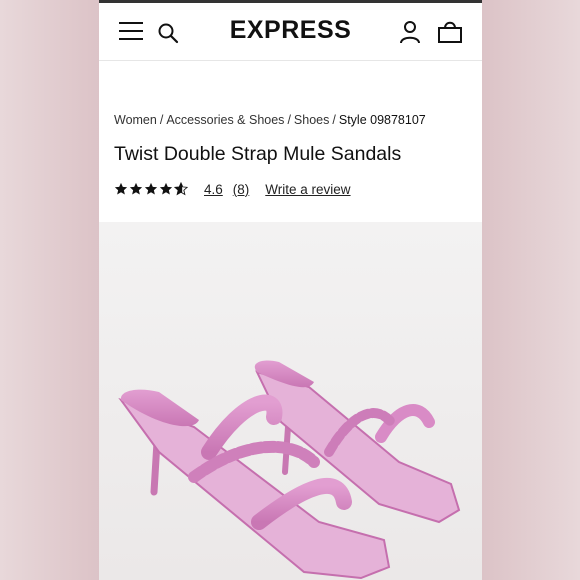 The height and width of the screenshot is (580, 580). What do you see at coordinates (382, 120) in the screenshot?
I see `product-style-number: Style 09878107` at bounding box center [382, 120].